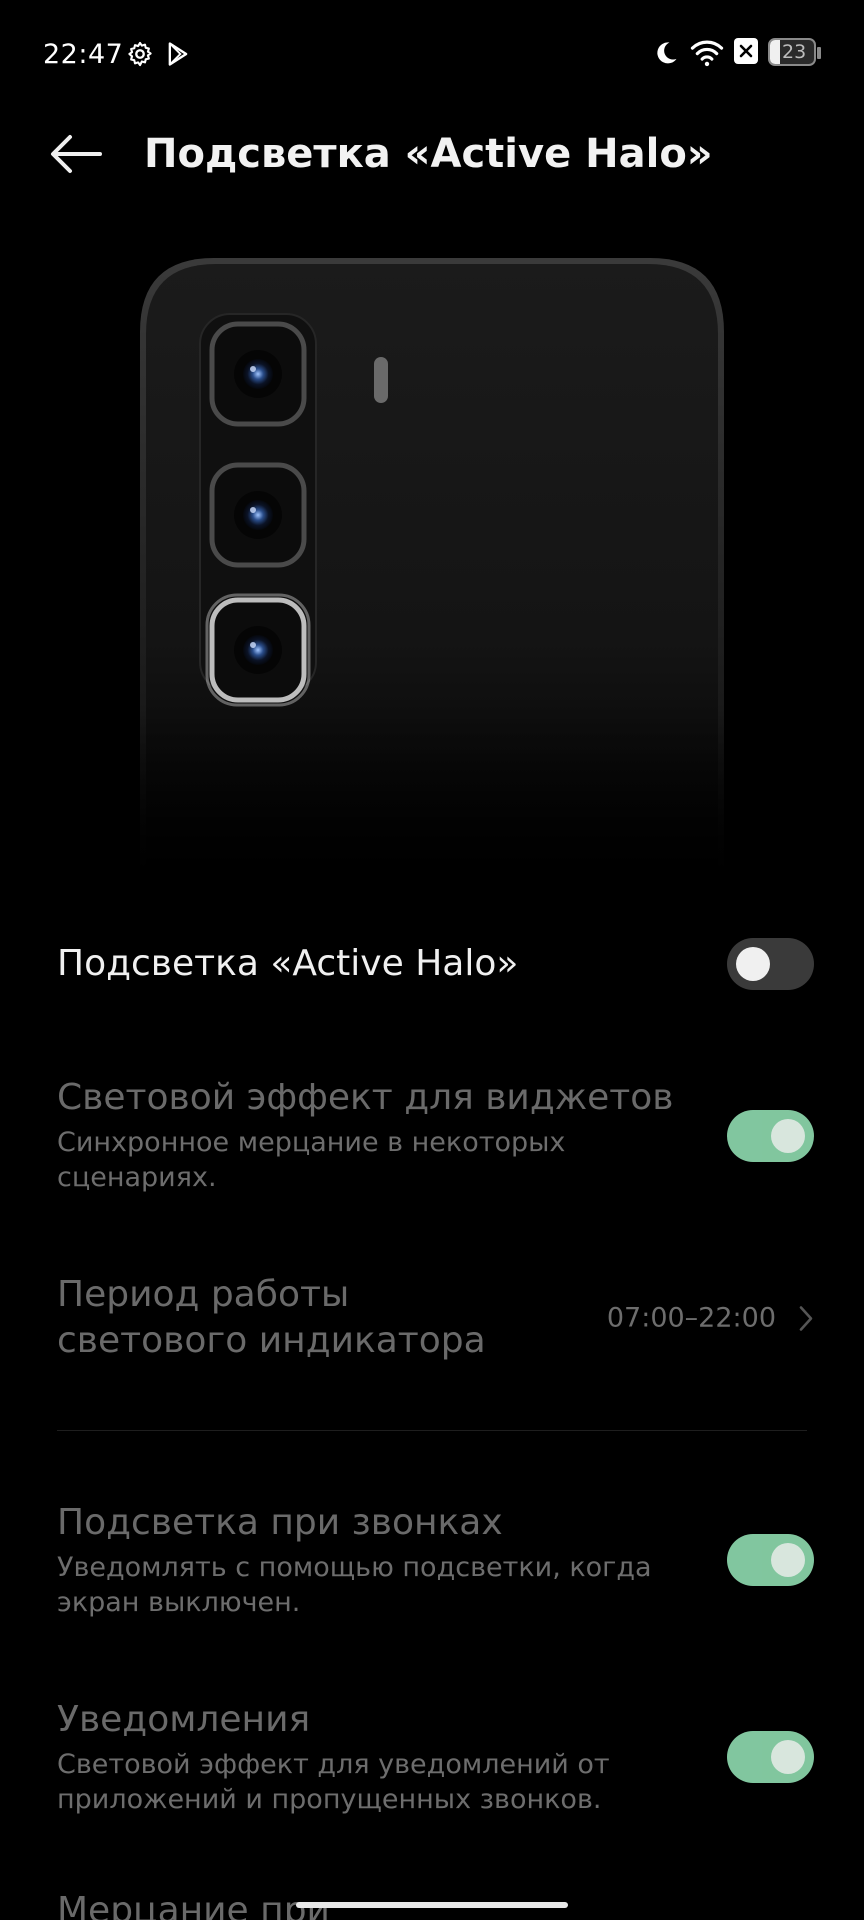 The image size is (864, 1920). I want to click on back-button, so click(76, 154).